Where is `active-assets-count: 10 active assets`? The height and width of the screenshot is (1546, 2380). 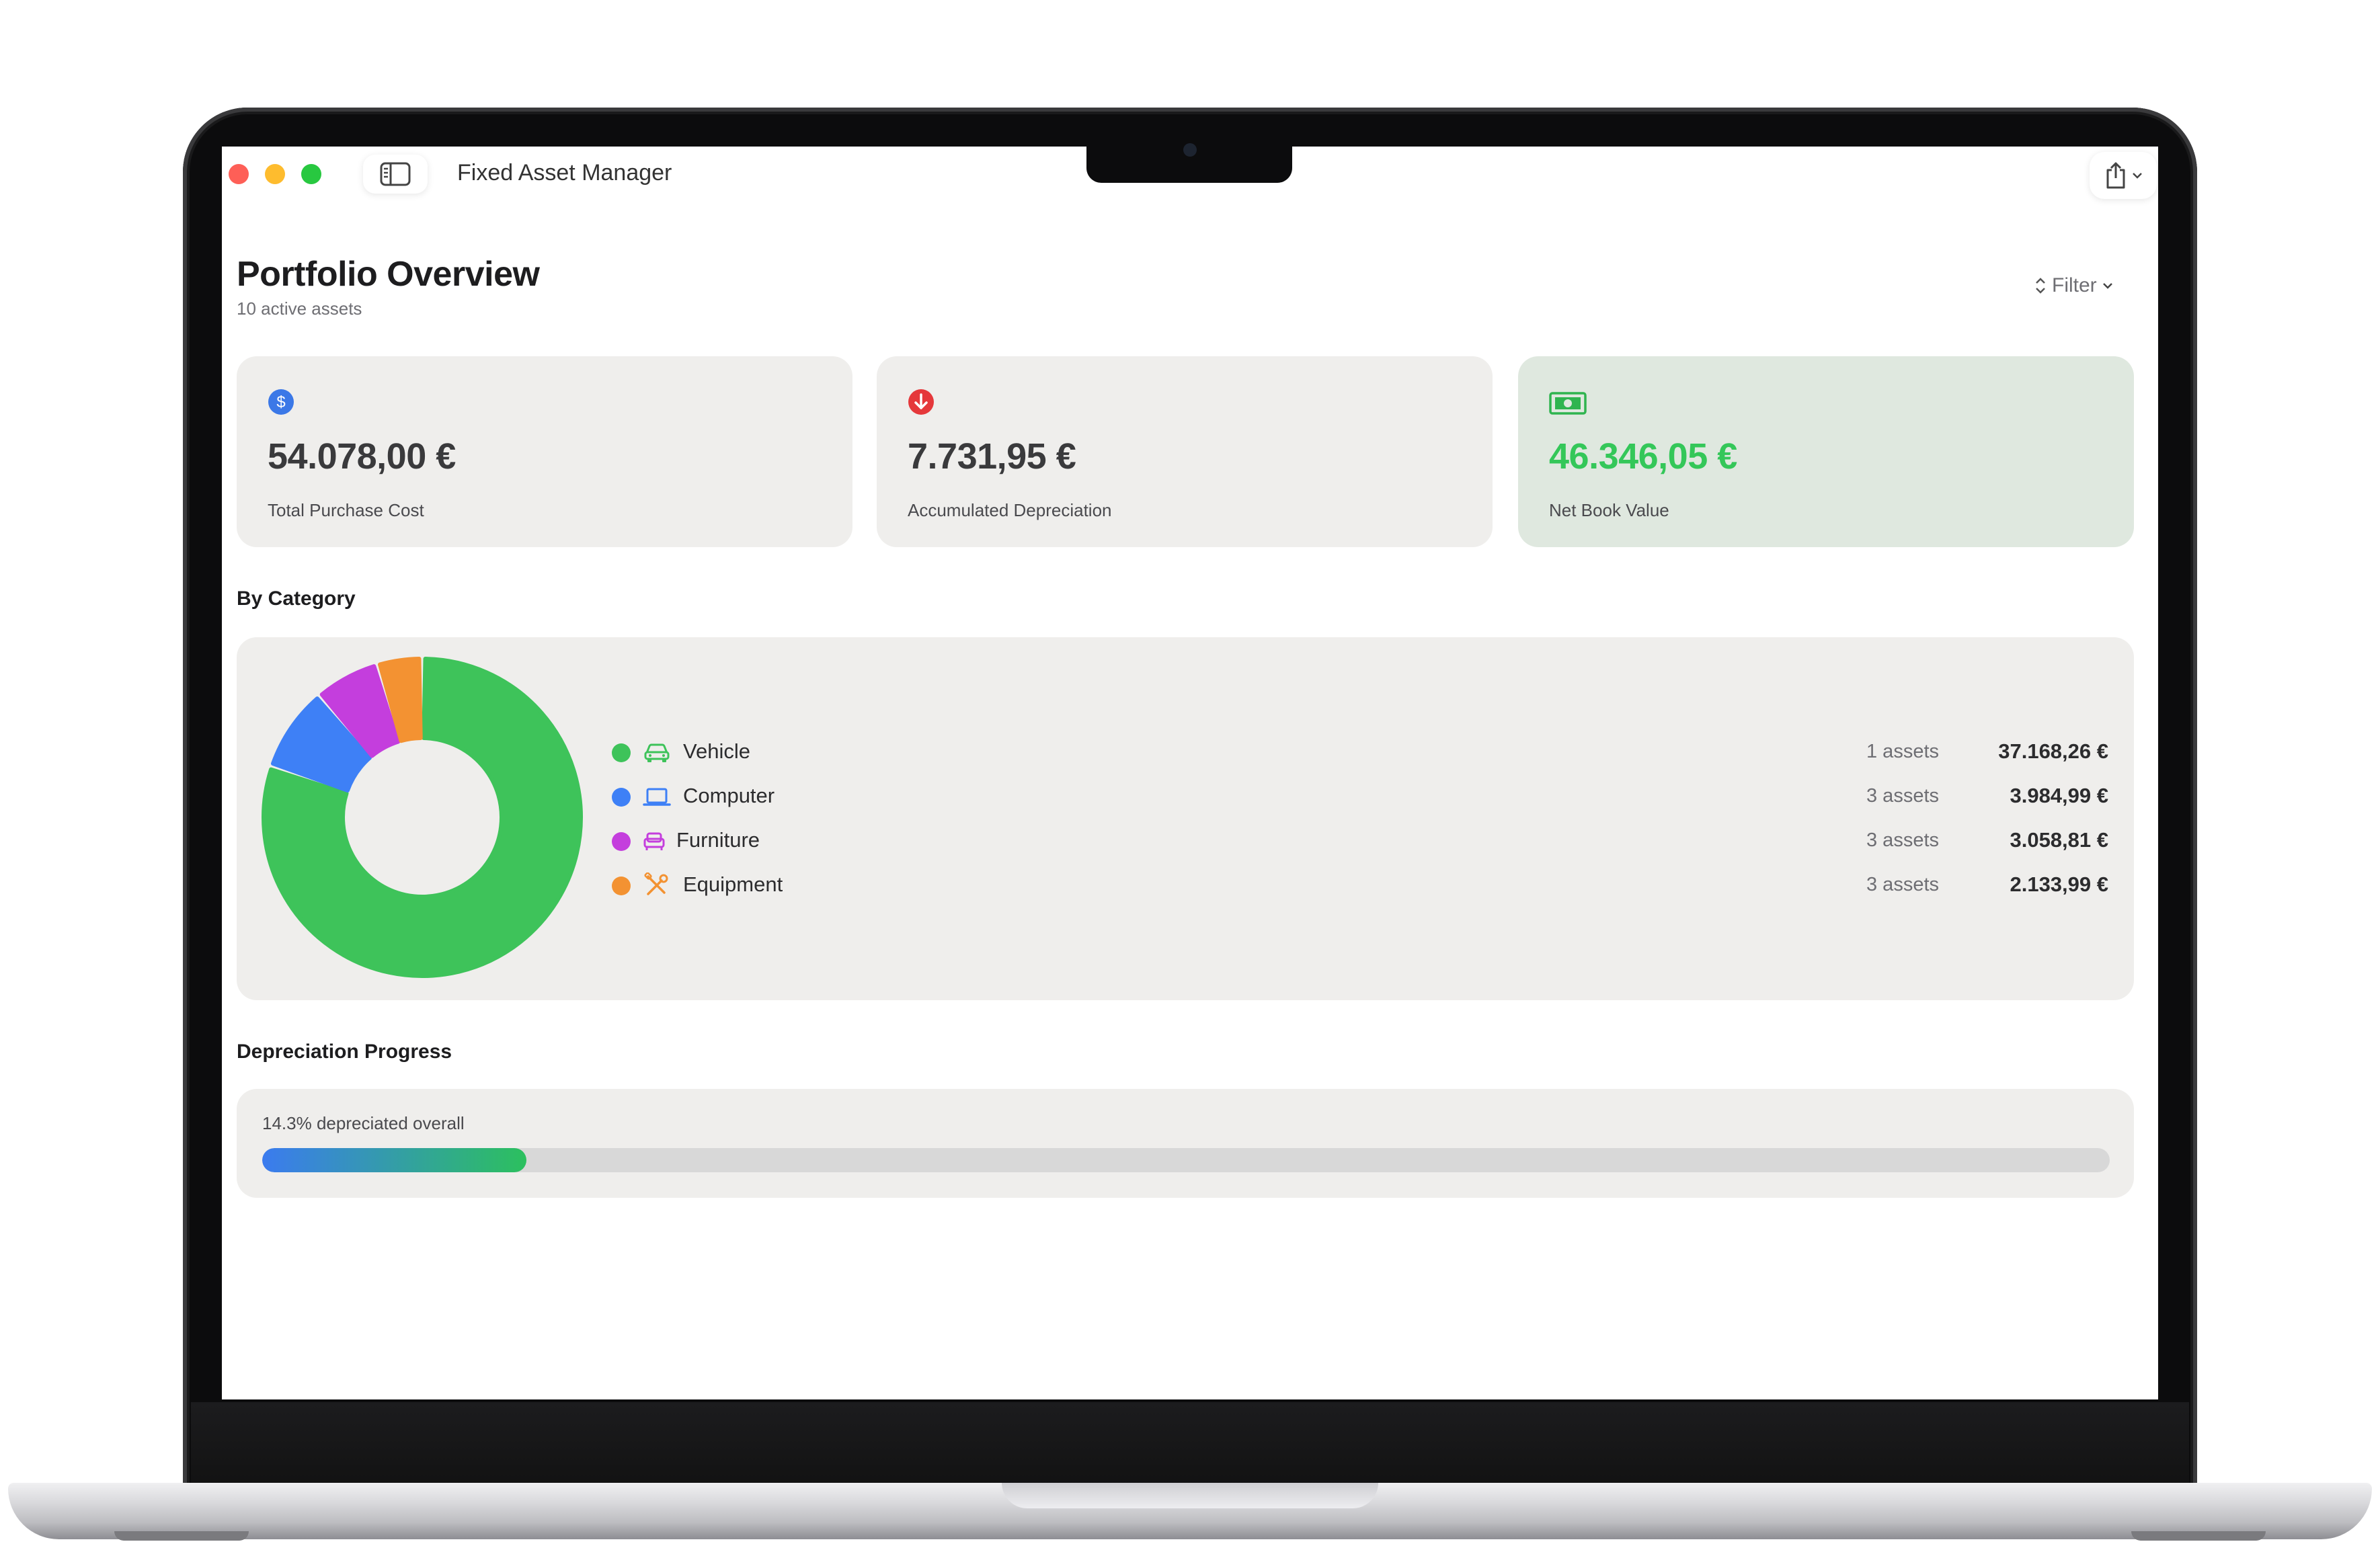
active-assets-count: 10 active assets is located at coordinates (300, 309).